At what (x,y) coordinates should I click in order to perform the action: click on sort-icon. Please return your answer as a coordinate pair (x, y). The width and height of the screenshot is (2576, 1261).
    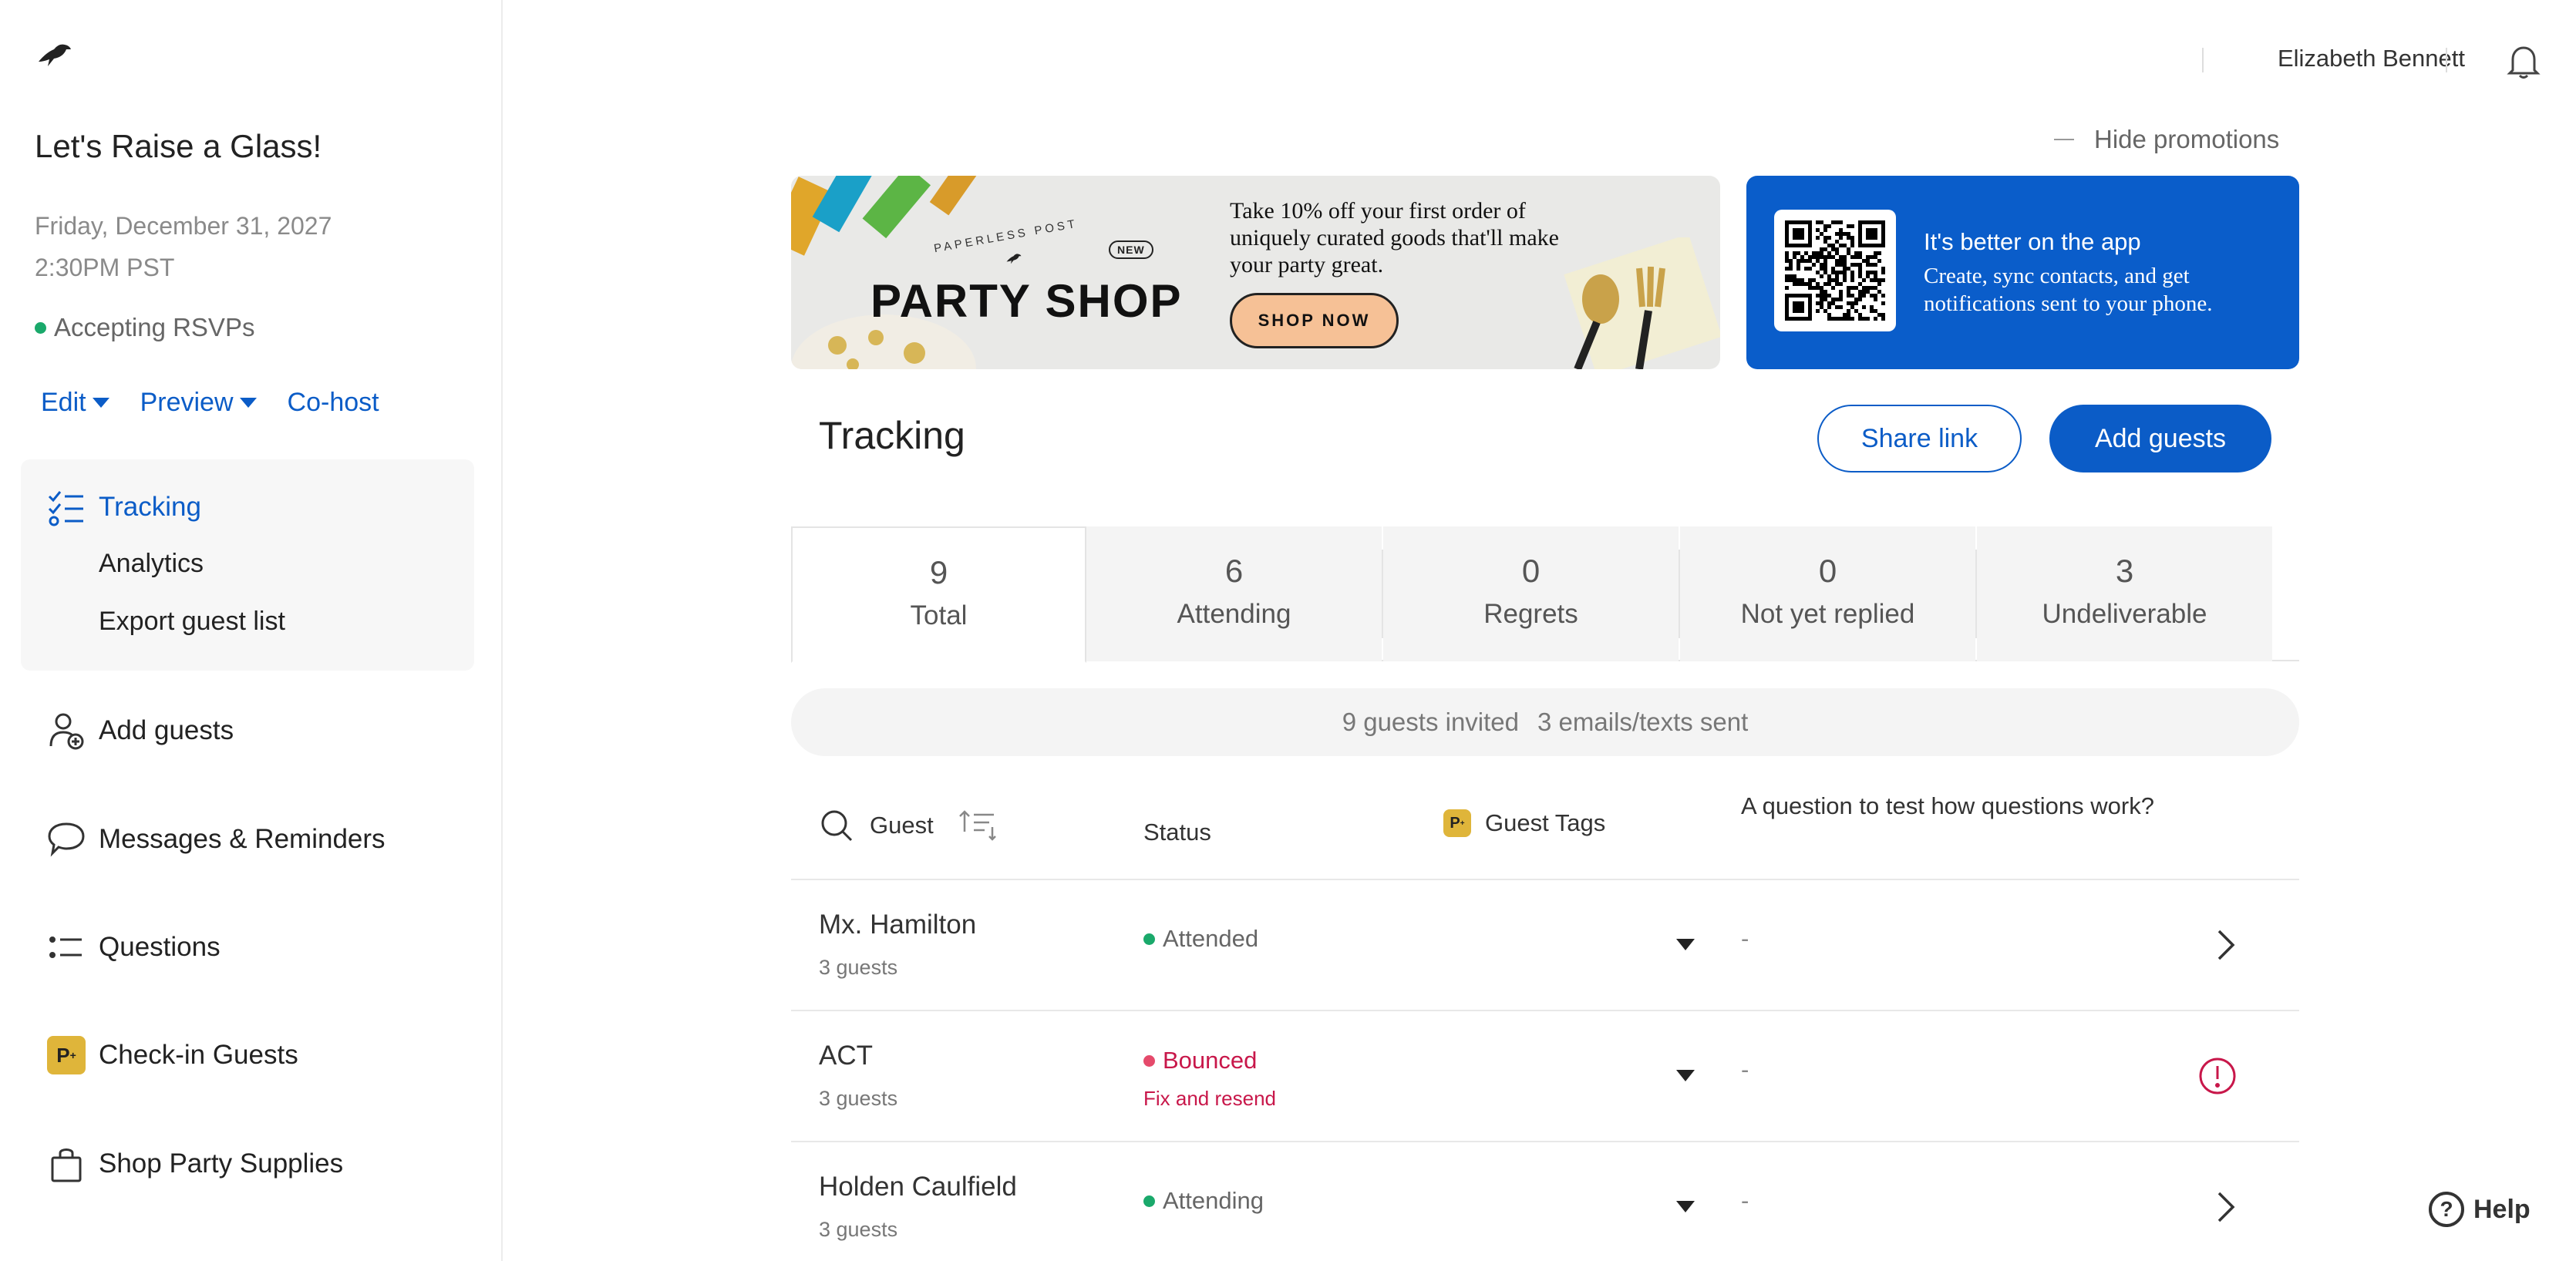
    Looking at the image, I should click on (979, 826).